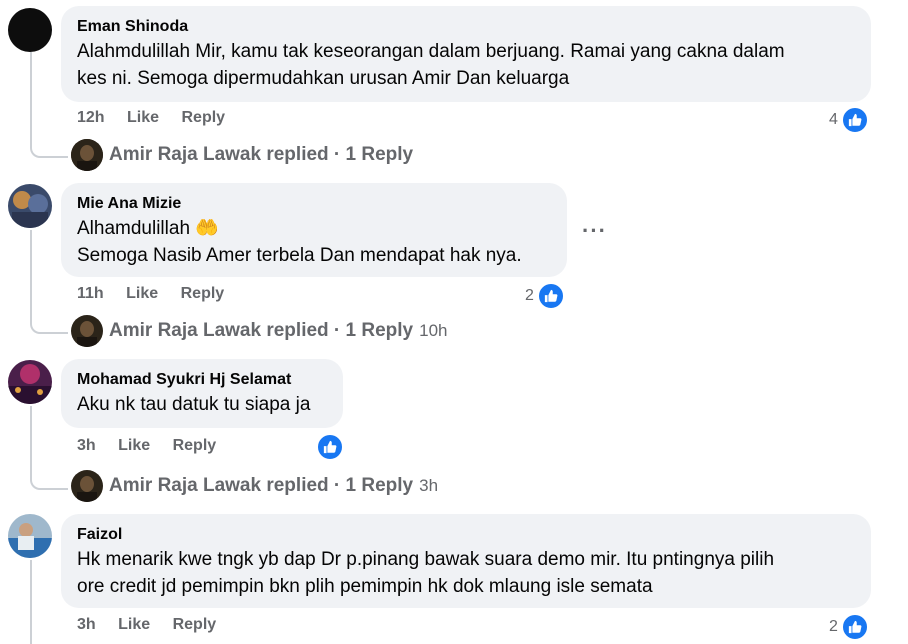 This screenshot has width=908, height=644. Describe the element at coordinates (594, 231) in the screenshot. I see `more-options-button: ···` at that location.